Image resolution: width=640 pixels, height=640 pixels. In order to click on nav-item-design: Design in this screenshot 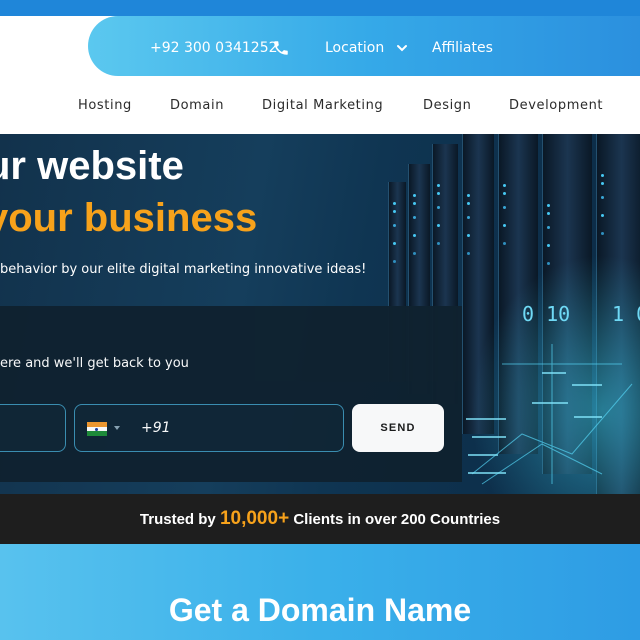, I will do `click(447, 105)`.